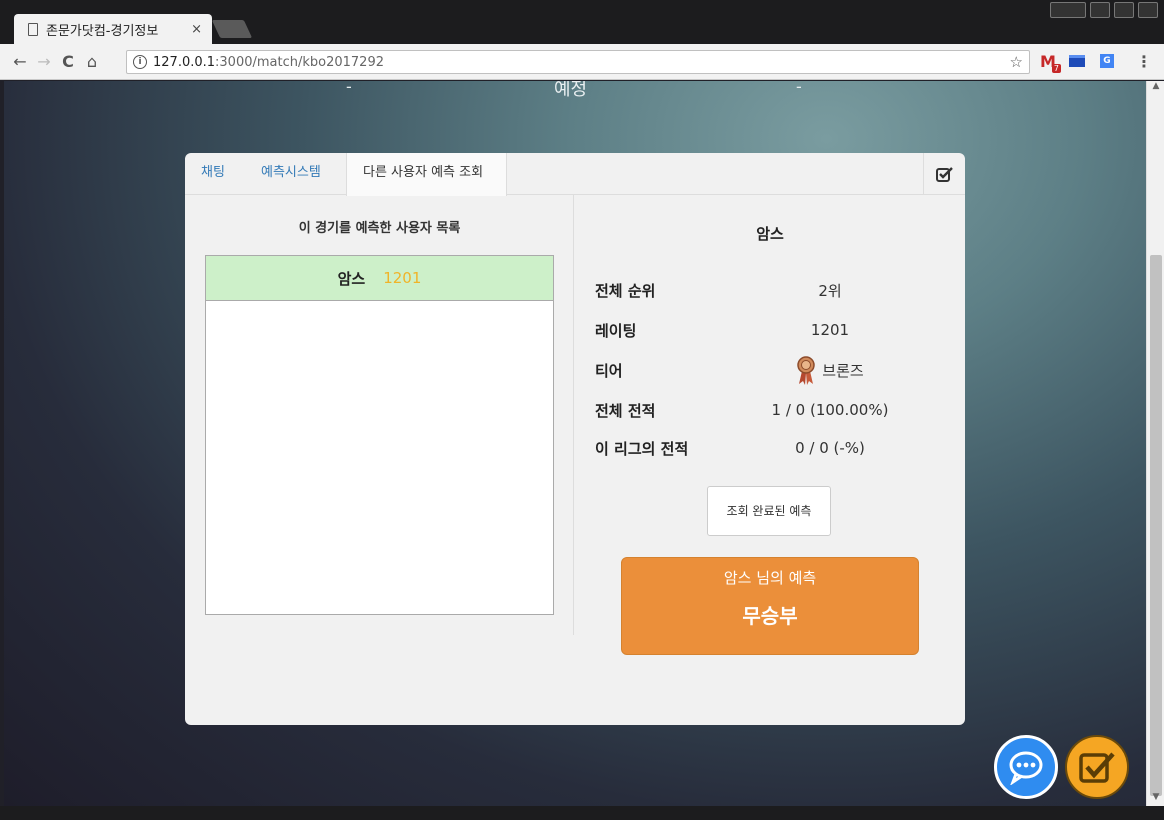  What do you see at coordinates (232, 29) in the screenshot?
I see `new-tab-button` at bounding box center [232, 29].